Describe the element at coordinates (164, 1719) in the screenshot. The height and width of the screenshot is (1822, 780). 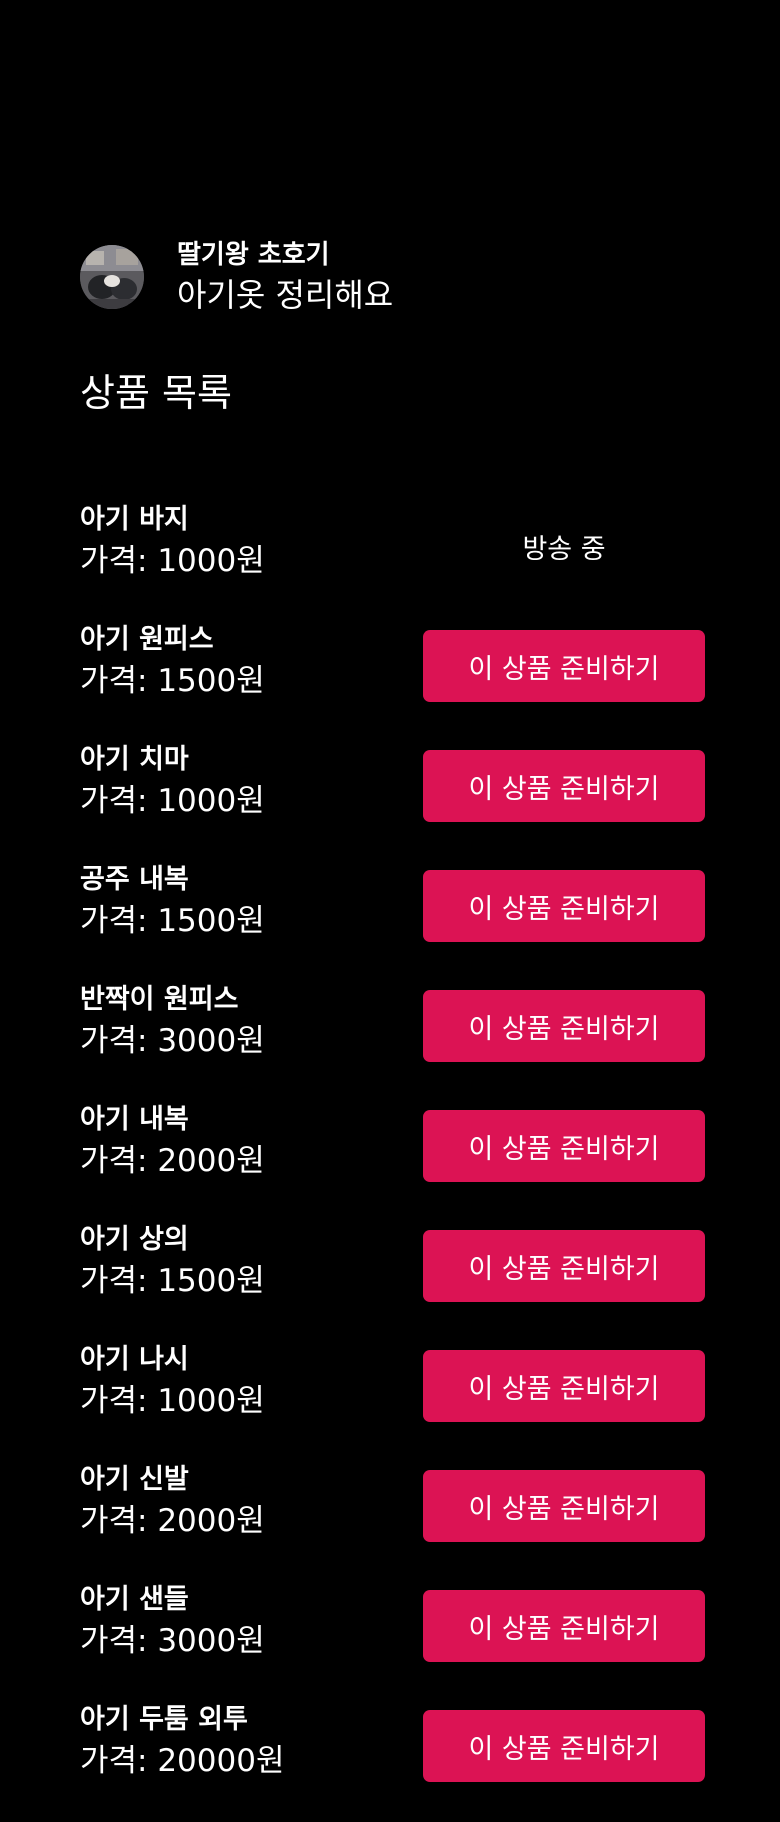
I see `product-name: 아기 두툼 외투` at that location.